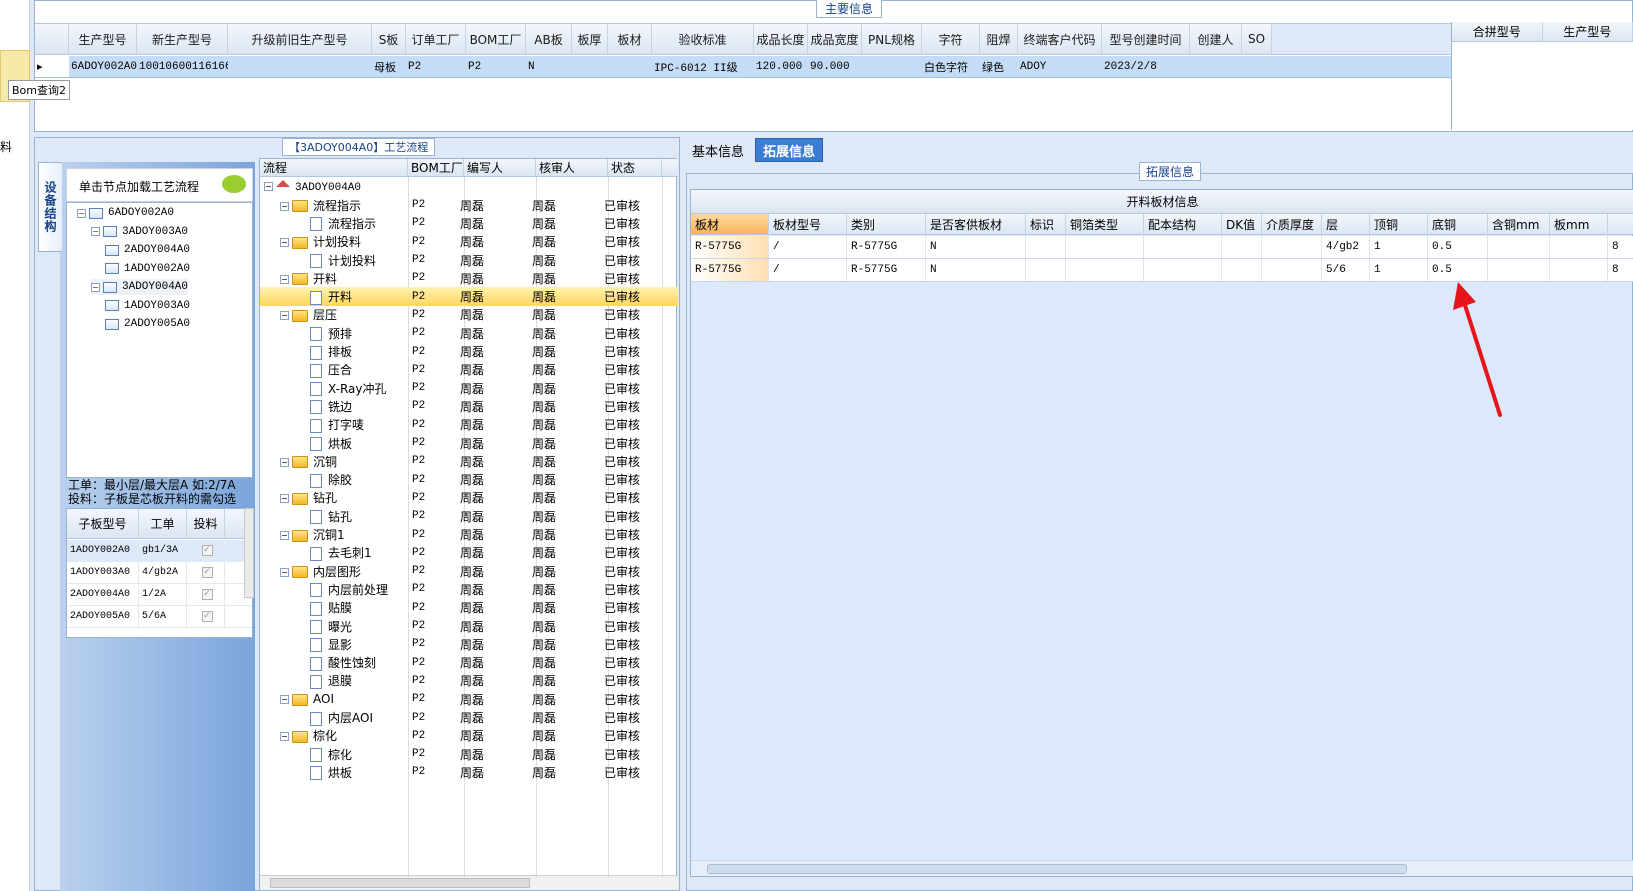 The image size is (1633, 891). I want to click on flow-row: 排板 P2 周磊 周磊 已审核, so click(469, 351).